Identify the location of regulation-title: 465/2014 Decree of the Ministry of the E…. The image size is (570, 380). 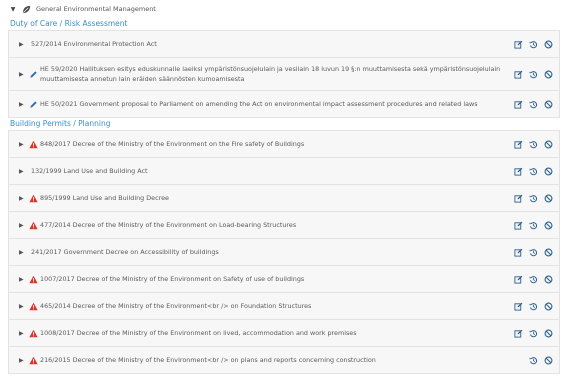
(273, 306).